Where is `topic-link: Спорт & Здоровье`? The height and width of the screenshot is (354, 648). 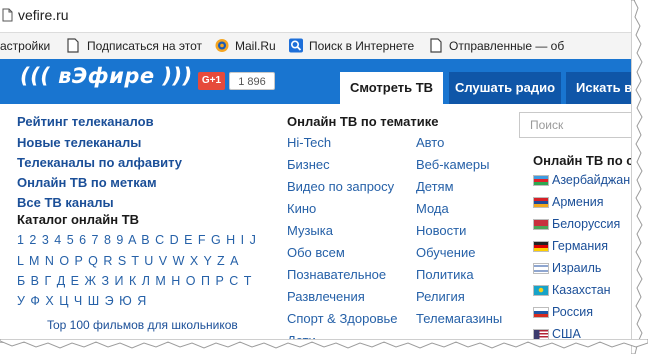 topic-link: Спорт & Здоровье is located at coordinates (342, 318).